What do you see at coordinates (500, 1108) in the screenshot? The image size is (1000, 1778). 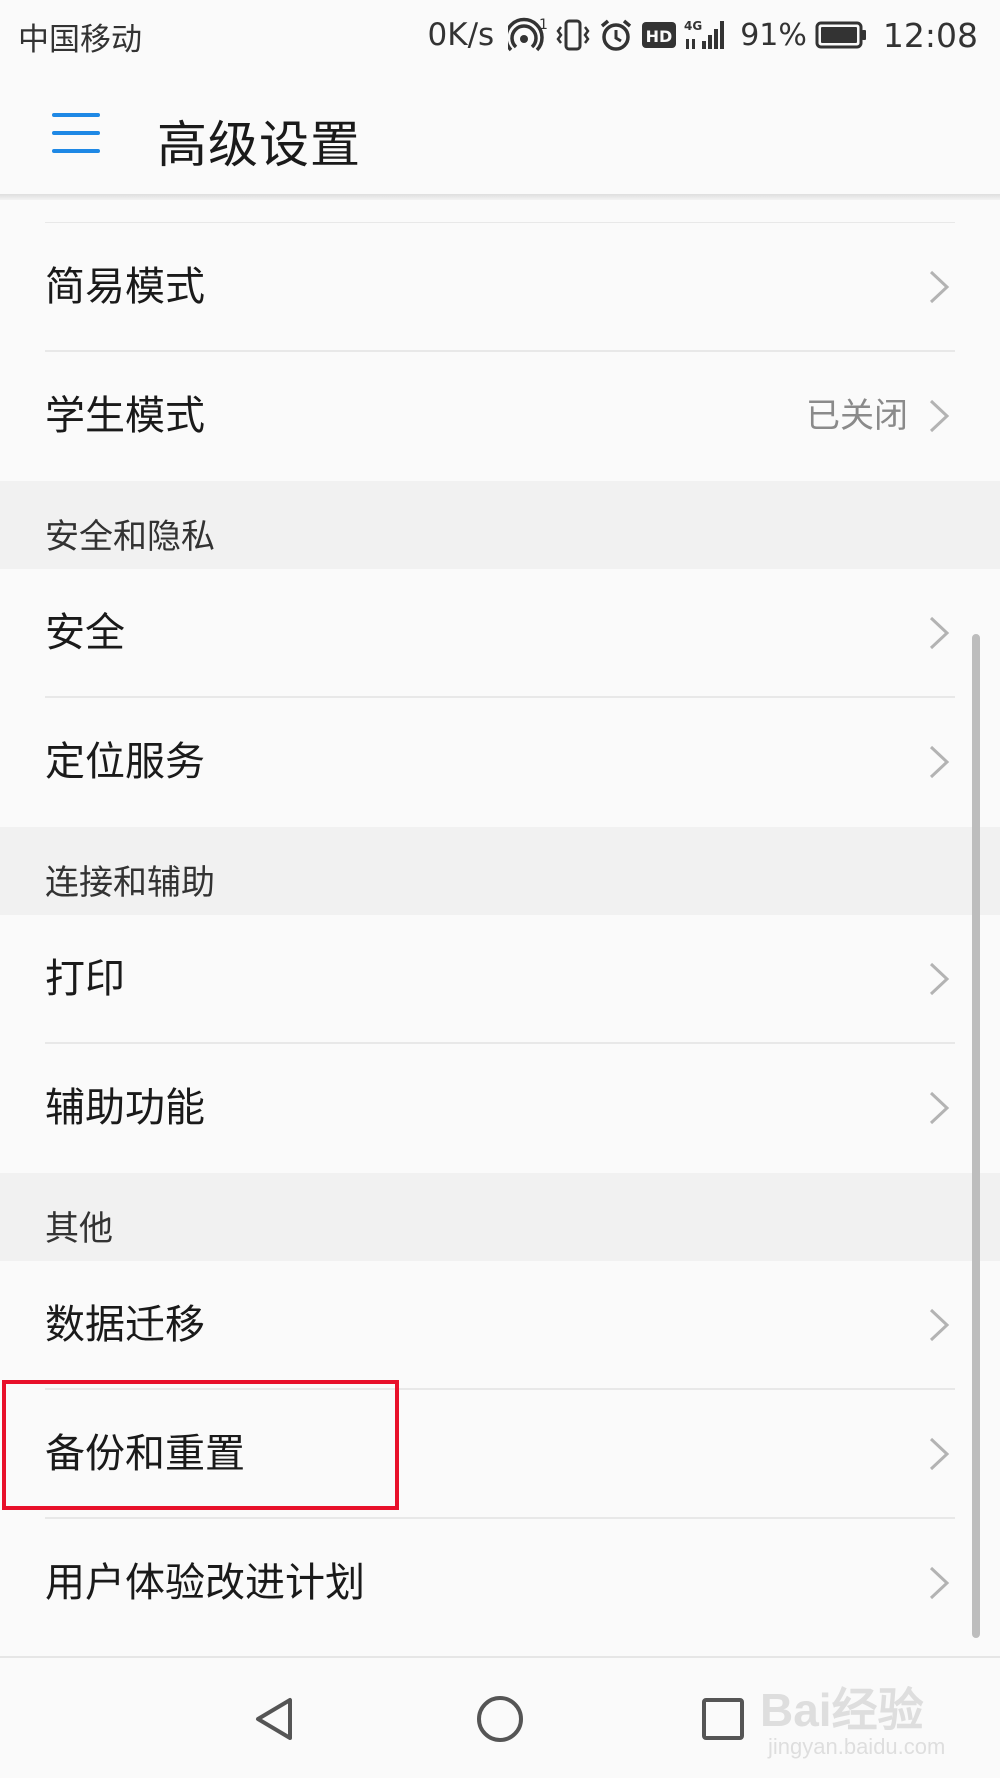 I see `row-accessibility: 辅助功能` at bounding box center [500, 1108].